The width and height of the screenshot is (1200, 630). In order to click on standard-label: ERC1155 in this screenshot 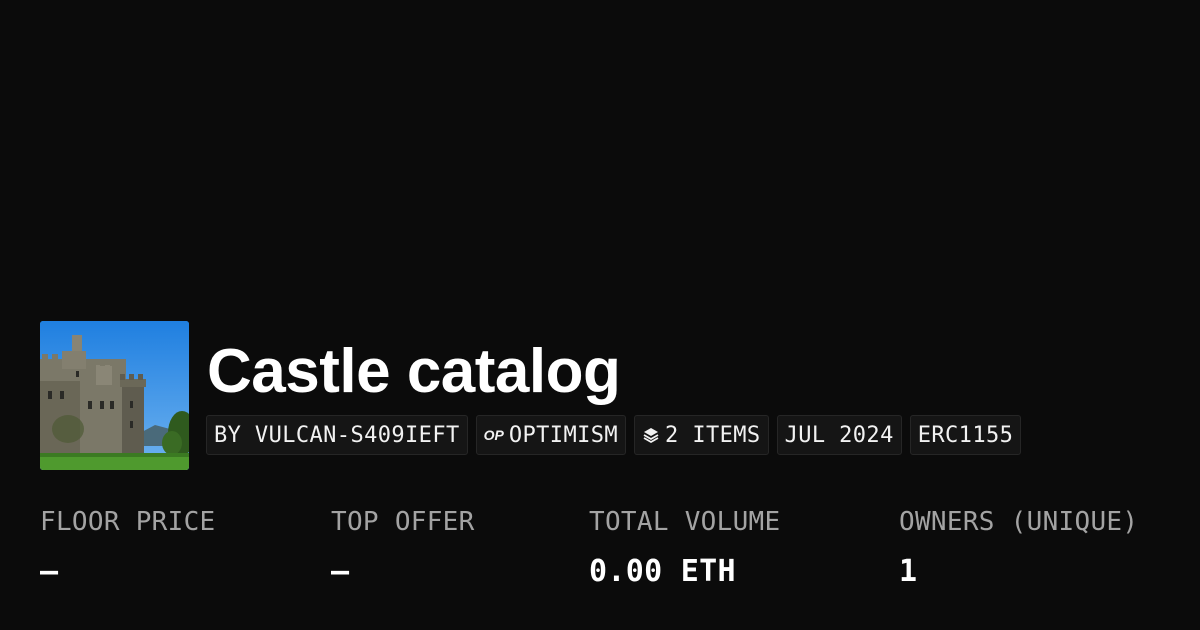, I will do `click(965, 435)`.